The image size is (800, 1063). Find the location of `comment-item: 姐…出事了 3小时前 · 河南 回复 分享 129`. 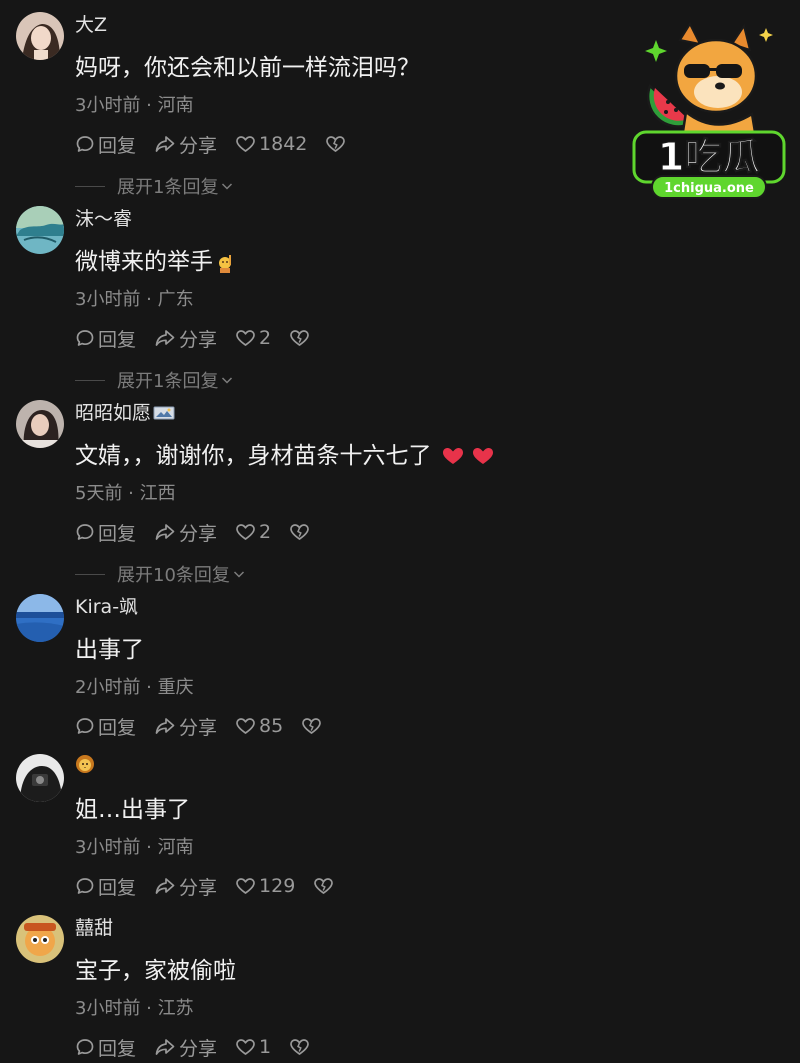

comment-item: 姐…出事了 3小时前 · 河南 回复 分享 129 is located at coordinates (400, 829).